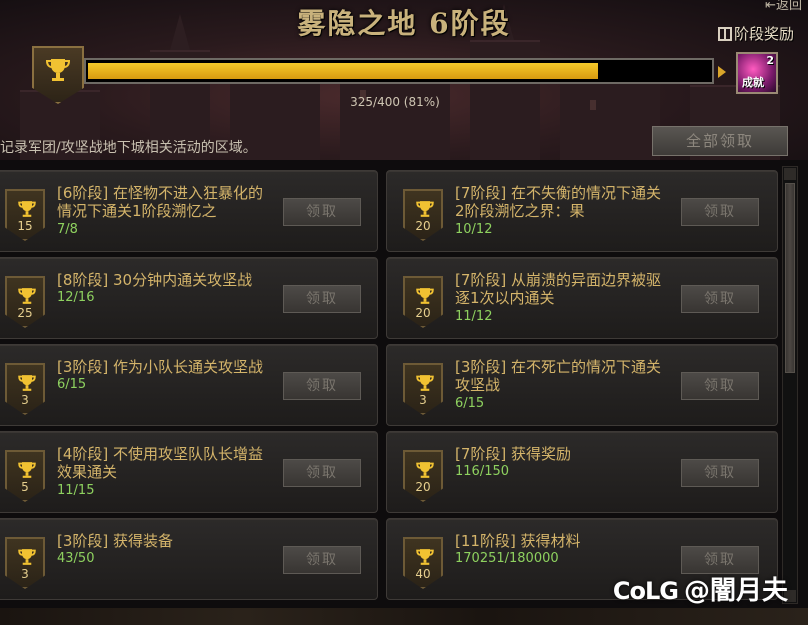 The image size is (808, 625). I want to click on trophy-icon, so click(58, 70).